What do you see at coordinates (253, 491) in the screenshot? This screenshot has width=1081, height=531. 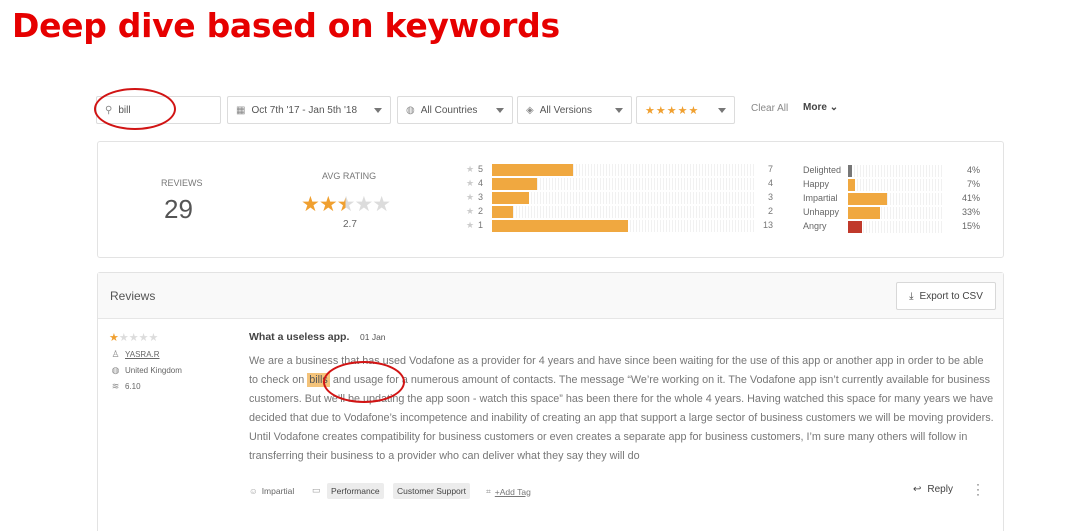 I see `sentiment-face-icon: ☺` at bounding box center [253, 491].